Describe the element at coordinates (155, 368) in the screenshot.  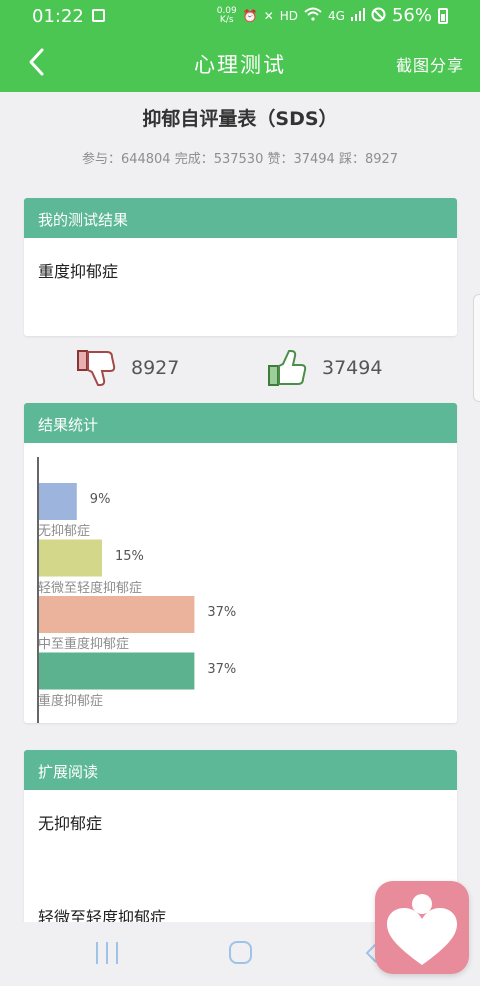
I see `dislike-count: 8927` at that location.